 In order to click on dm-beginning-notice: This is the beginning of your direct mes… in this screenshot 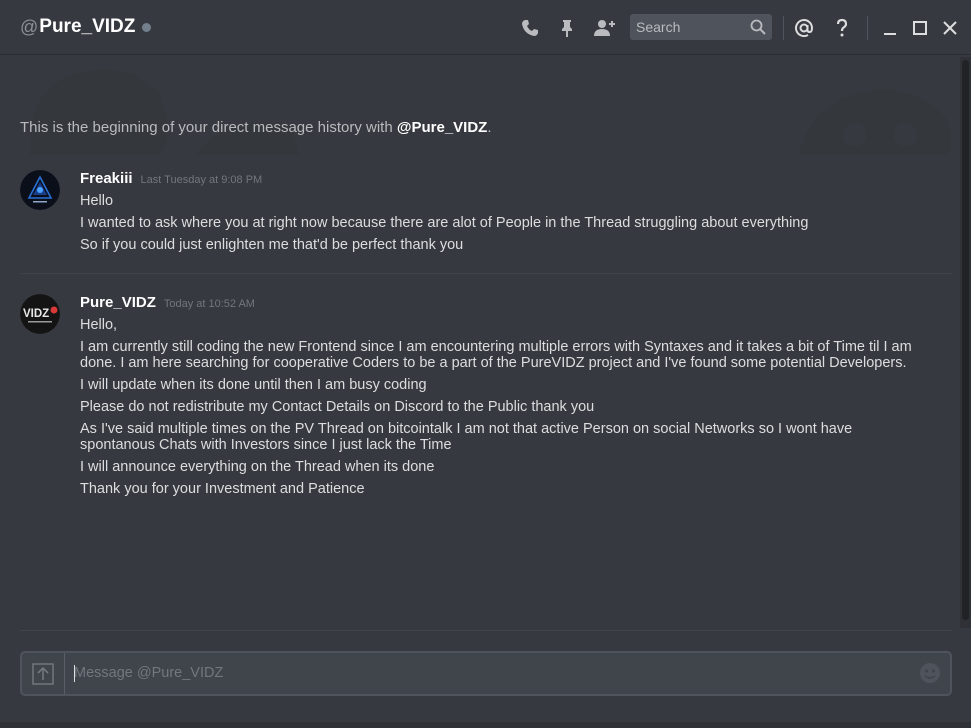, I will do `click(256, 128)`.